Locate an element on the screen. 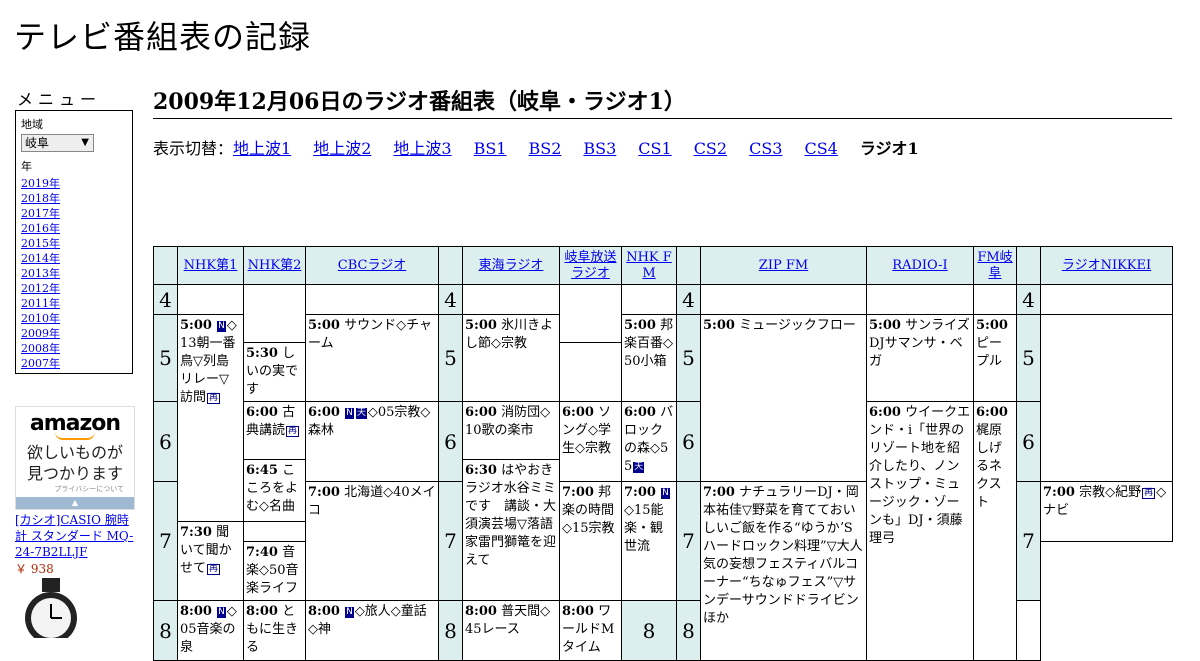  switch-link-cs2: CS2 is located at coordinates (710, 148).